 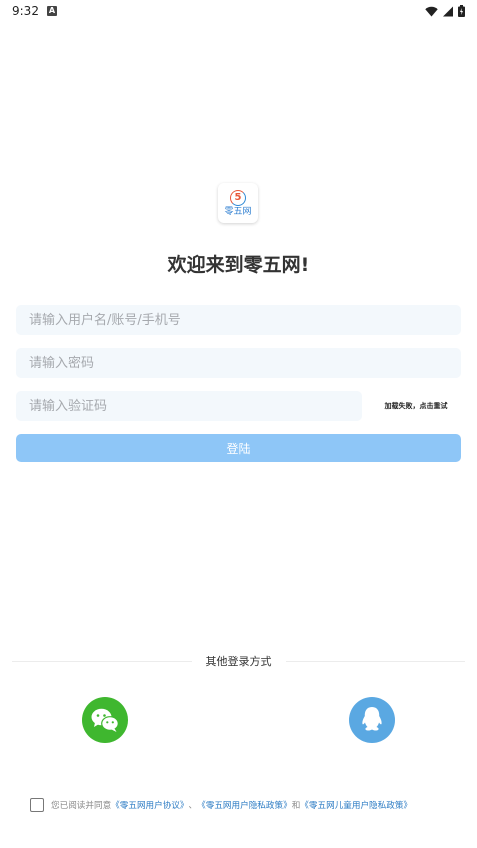 I want to click on qq-icon, so click(x=372, y=719).